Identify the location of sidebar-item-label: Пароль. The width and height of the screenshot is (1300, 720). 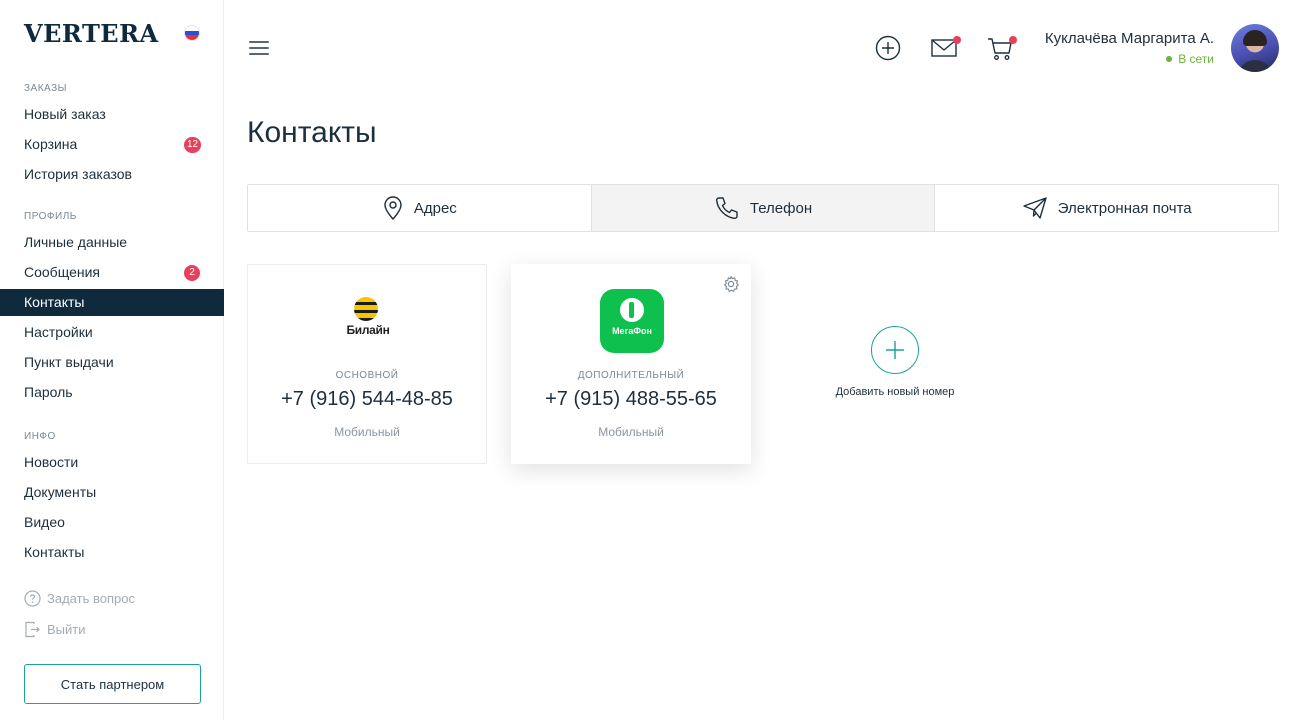
(48, 392).